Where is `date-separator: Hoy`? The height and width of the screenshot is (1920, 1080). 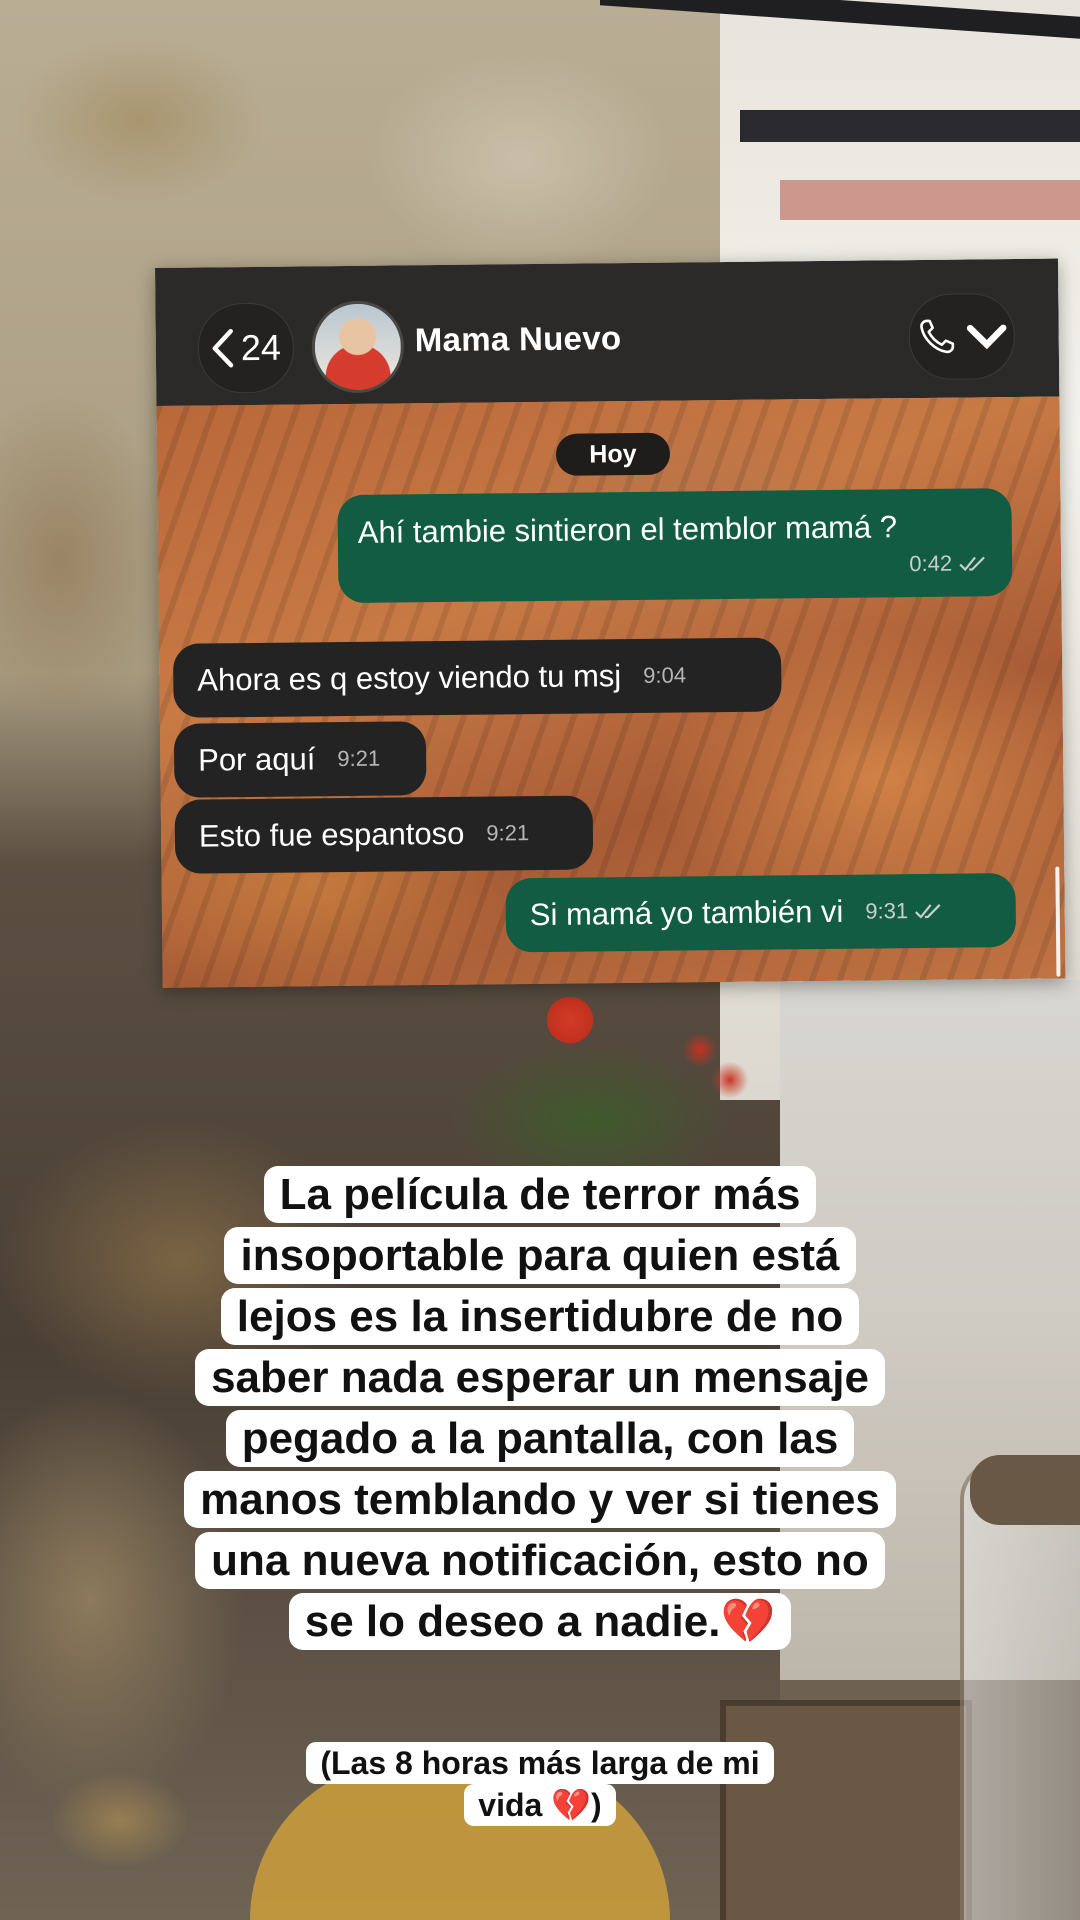 date-separator: Hoy is located at coordinates (613, 454).